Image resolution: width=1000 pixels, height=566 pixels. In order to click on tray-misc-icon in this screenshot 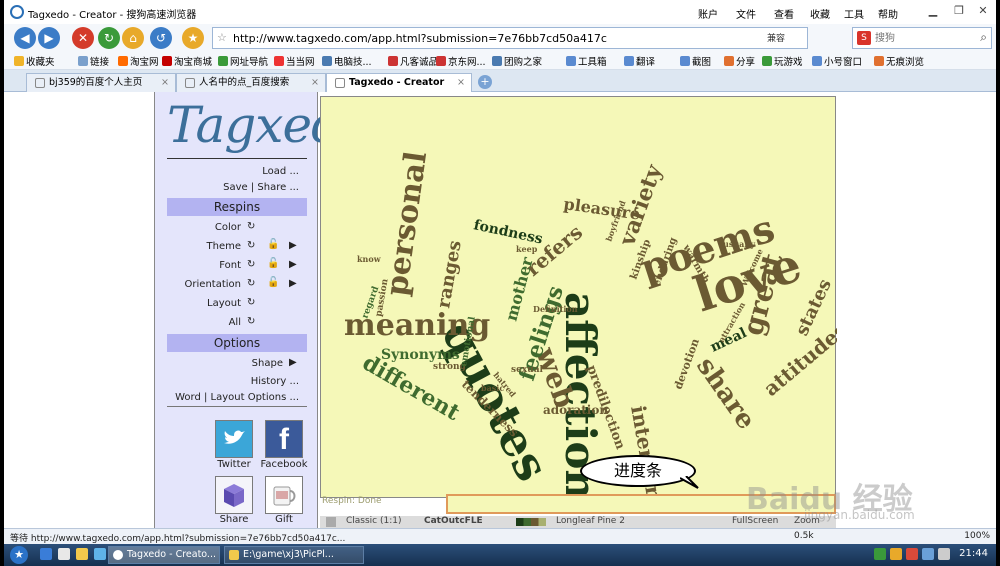, I will do `click(944, 554)`.